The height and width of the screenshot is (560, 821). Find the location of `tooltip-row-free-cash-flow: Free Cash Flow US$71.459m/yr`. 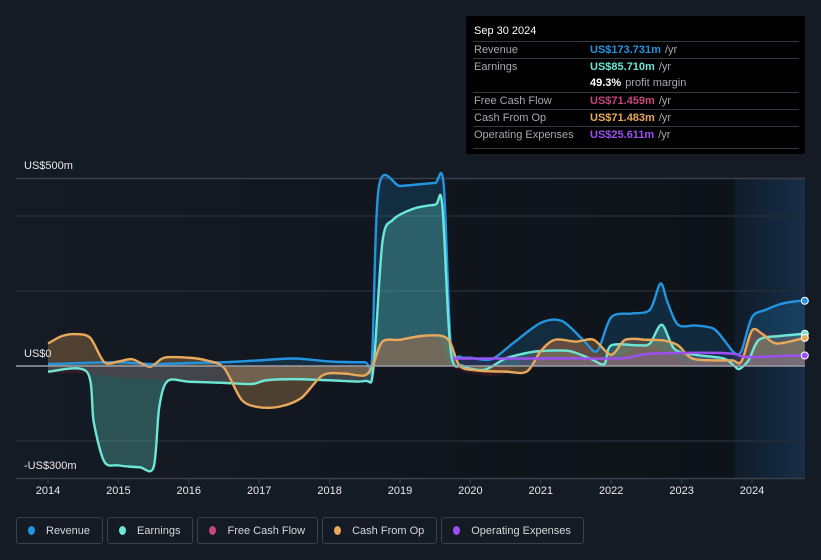

tooltip-row-free-cash-flow: Free Cash Flow US$71.459m/yr is located at coordinates (636, 101).